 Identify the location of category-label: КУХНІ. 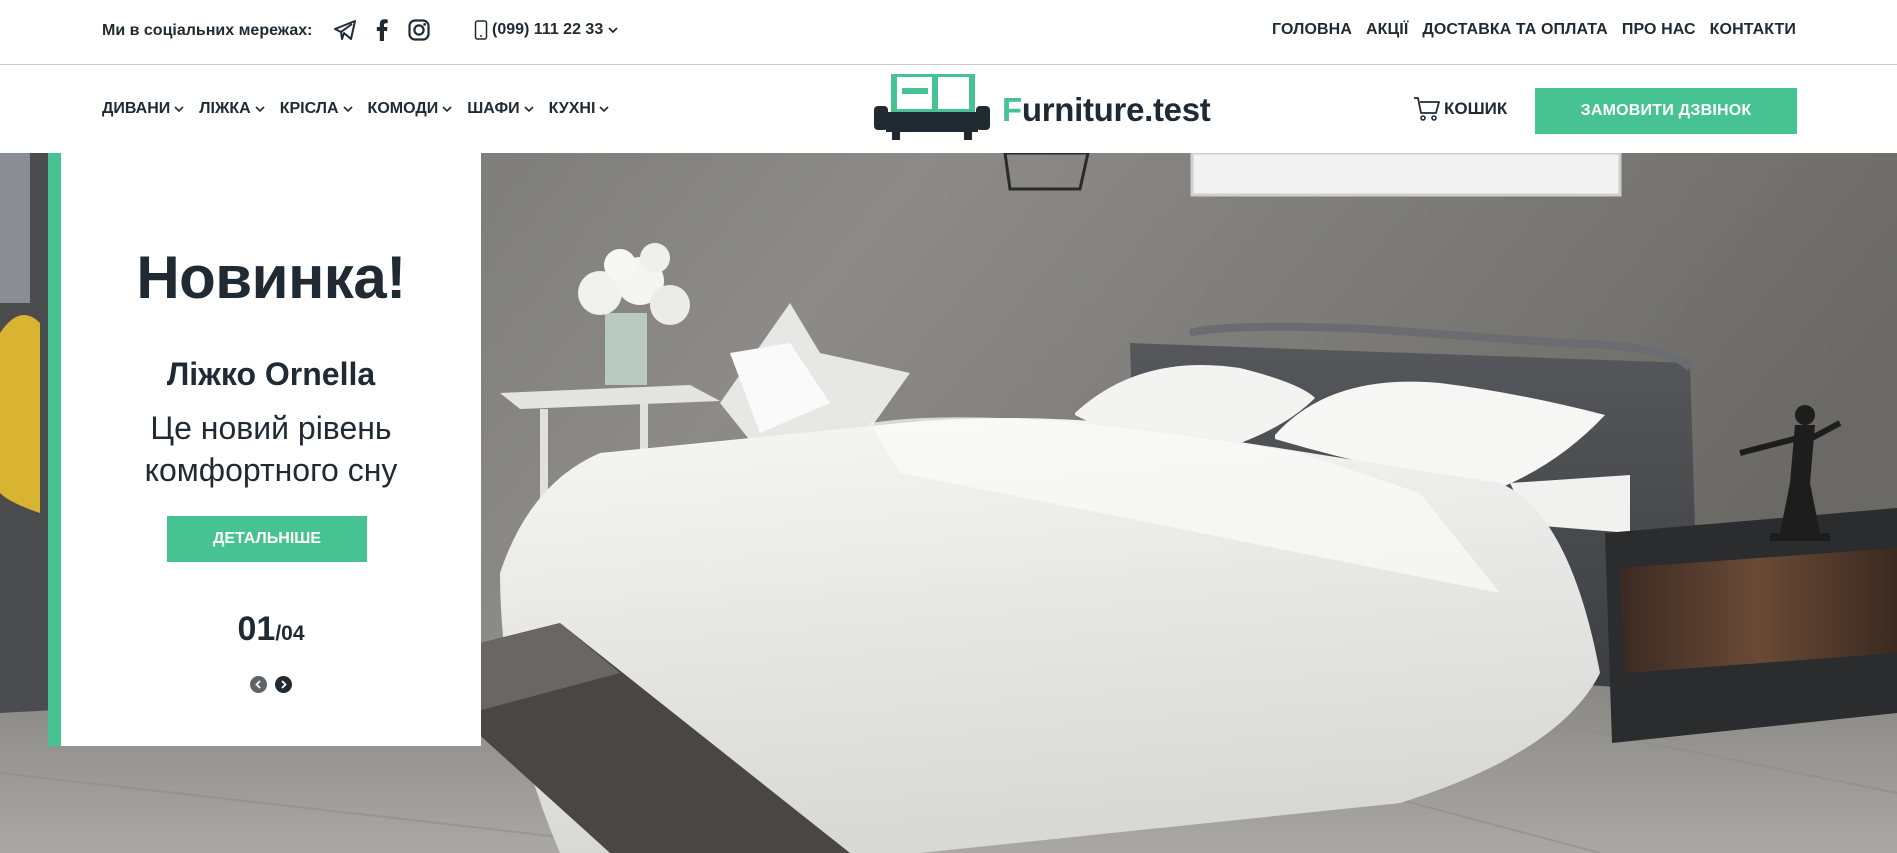
(572, 108).